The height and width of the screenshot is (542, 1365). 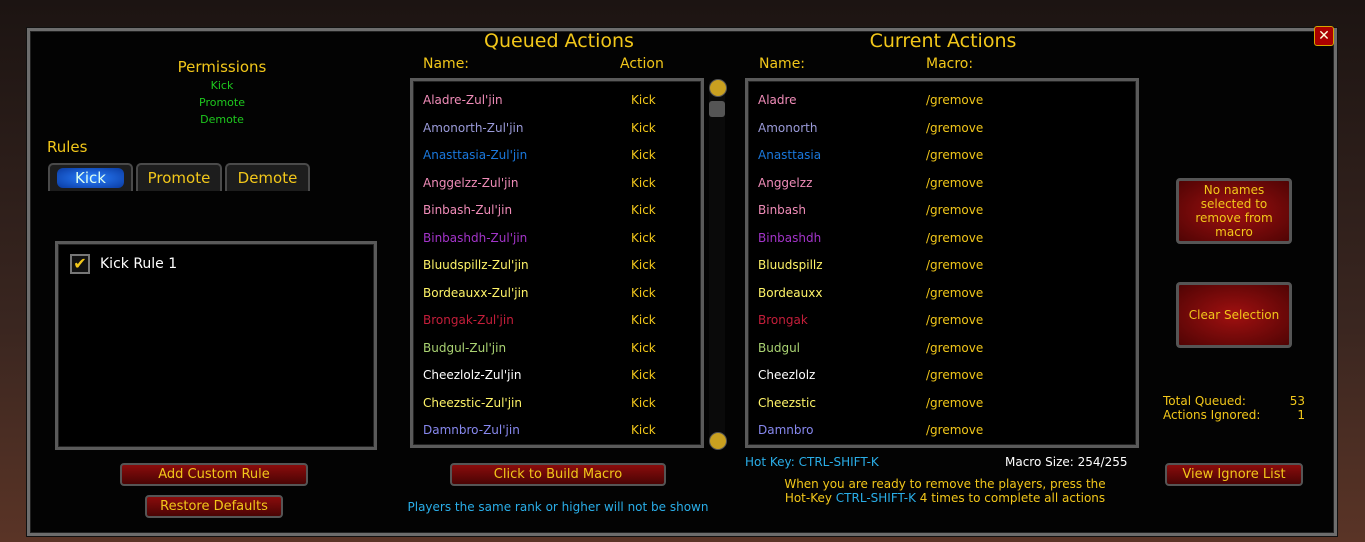 I want to click on list-row: Damnbro/gremove, so click(x=942, y=433).